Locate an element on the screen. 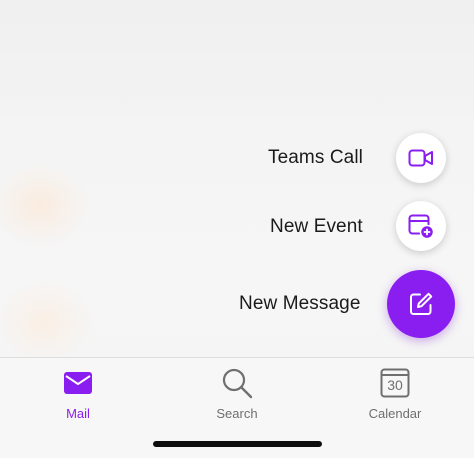 This screenshot has height=458, width=474. calendar-date-badge: 30 is located at coordinates (395, 385).